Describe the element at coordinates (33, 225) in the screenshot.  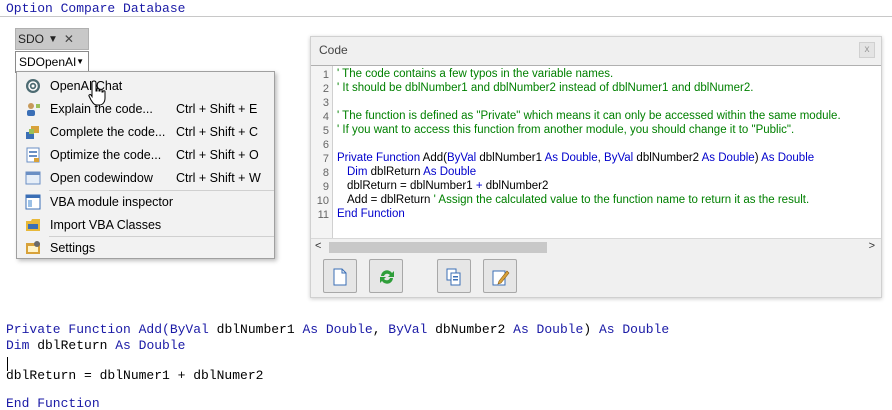
I see `import-icon` at that location.